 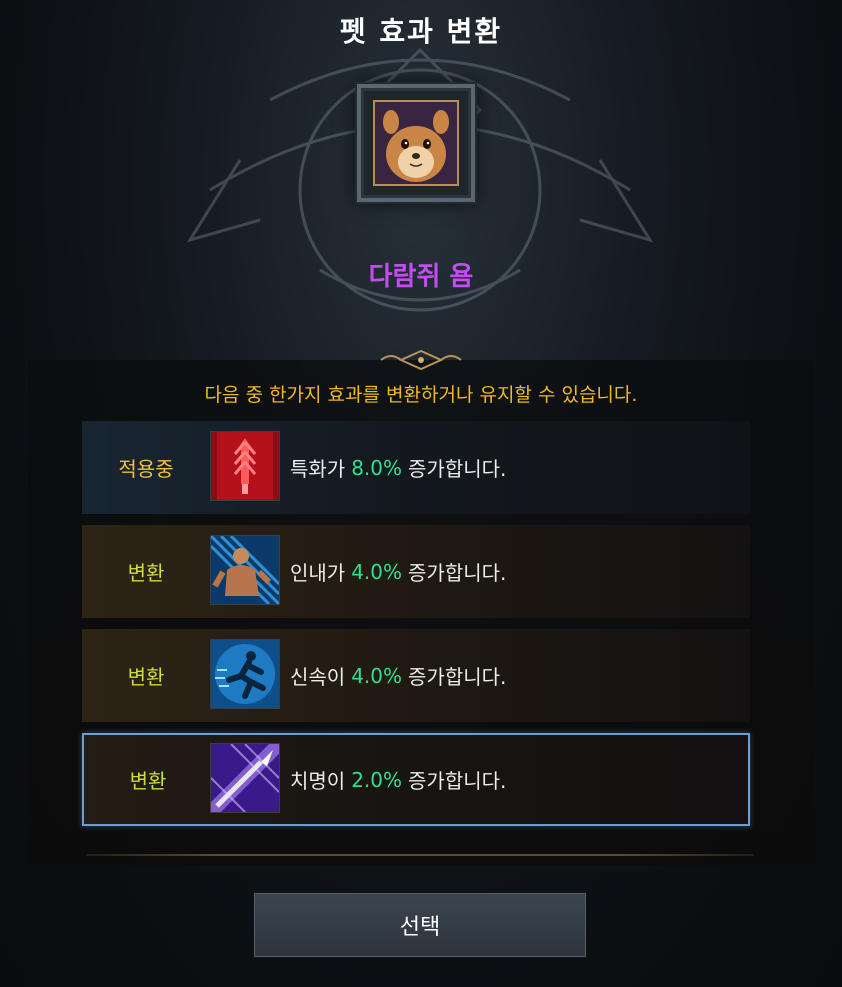 What do you see at coordinates (377, 467) in the screenshot?
I see `effect-percent: 8.0%` at bounding box center [377, 467].